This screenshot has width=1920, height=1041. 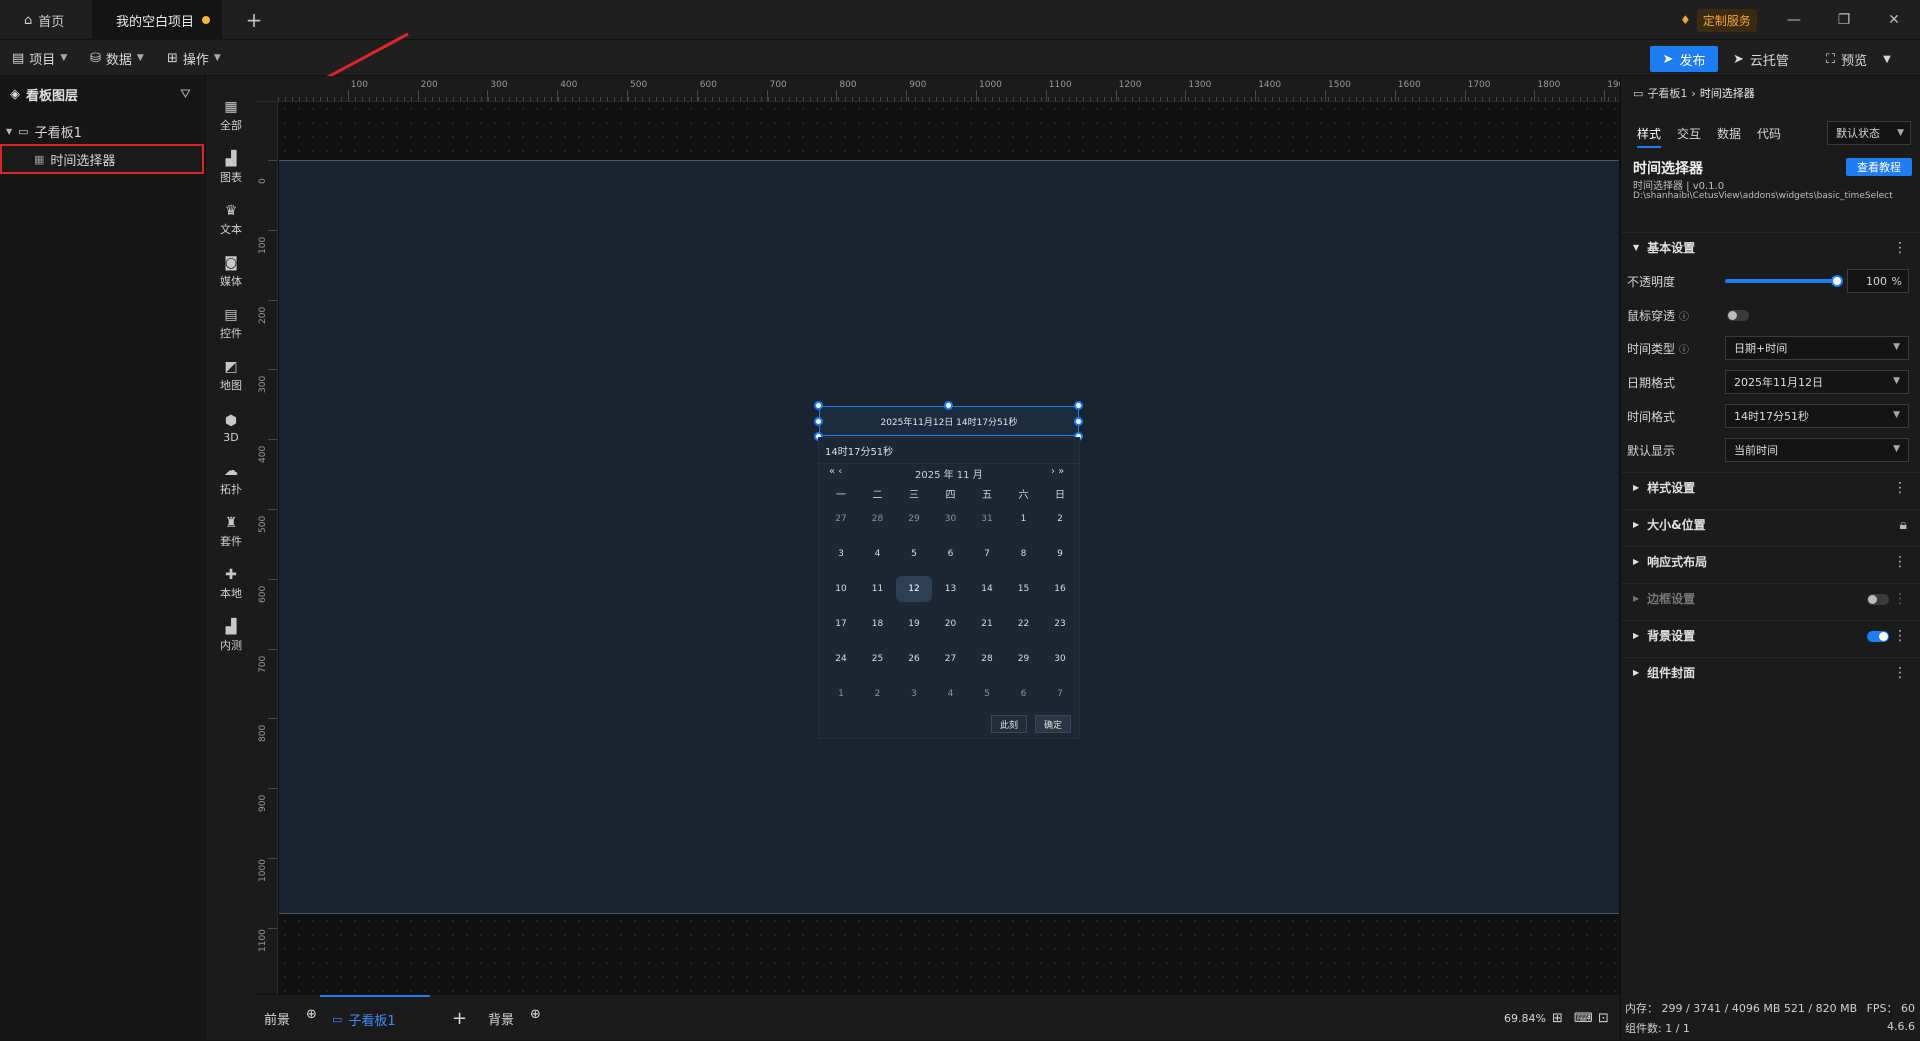 I want to click on now-button: 此刻, so click(x=1009, y=724).